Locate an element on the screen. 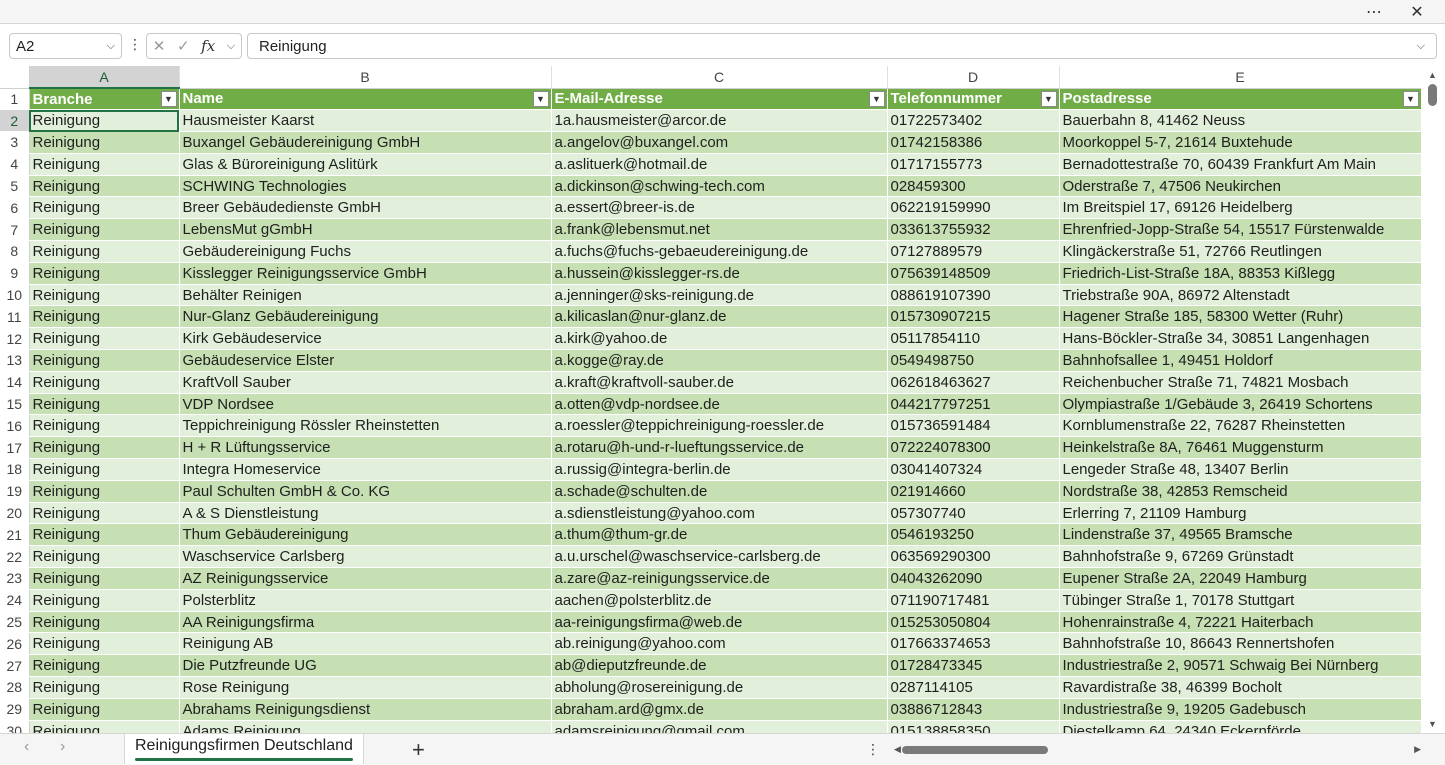  cell-email: ab.reinigung@yahoo.com is located at coordinates (719, 644).